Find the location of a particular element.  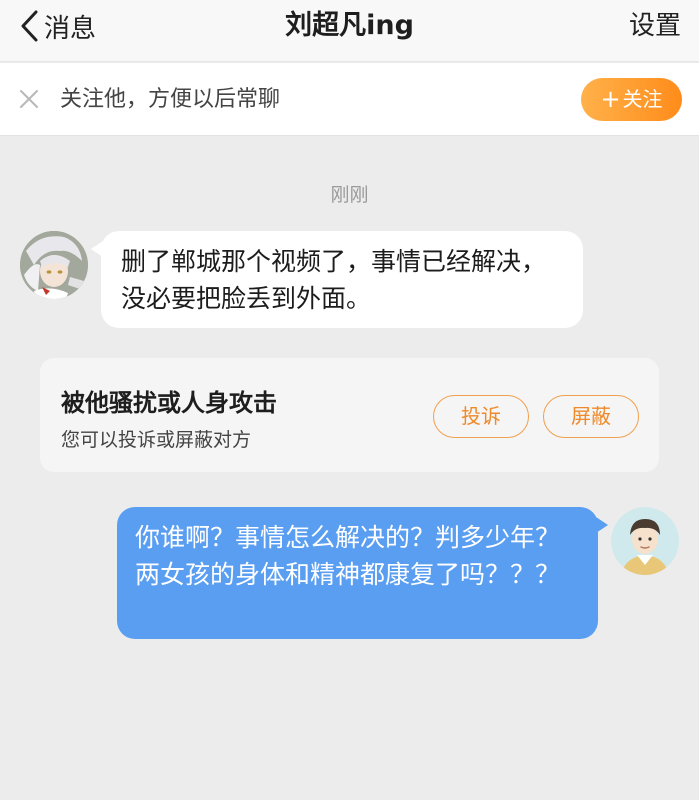

nav-header: 消息 刘超凡ing 设置 is located at coordinates (349, 31).